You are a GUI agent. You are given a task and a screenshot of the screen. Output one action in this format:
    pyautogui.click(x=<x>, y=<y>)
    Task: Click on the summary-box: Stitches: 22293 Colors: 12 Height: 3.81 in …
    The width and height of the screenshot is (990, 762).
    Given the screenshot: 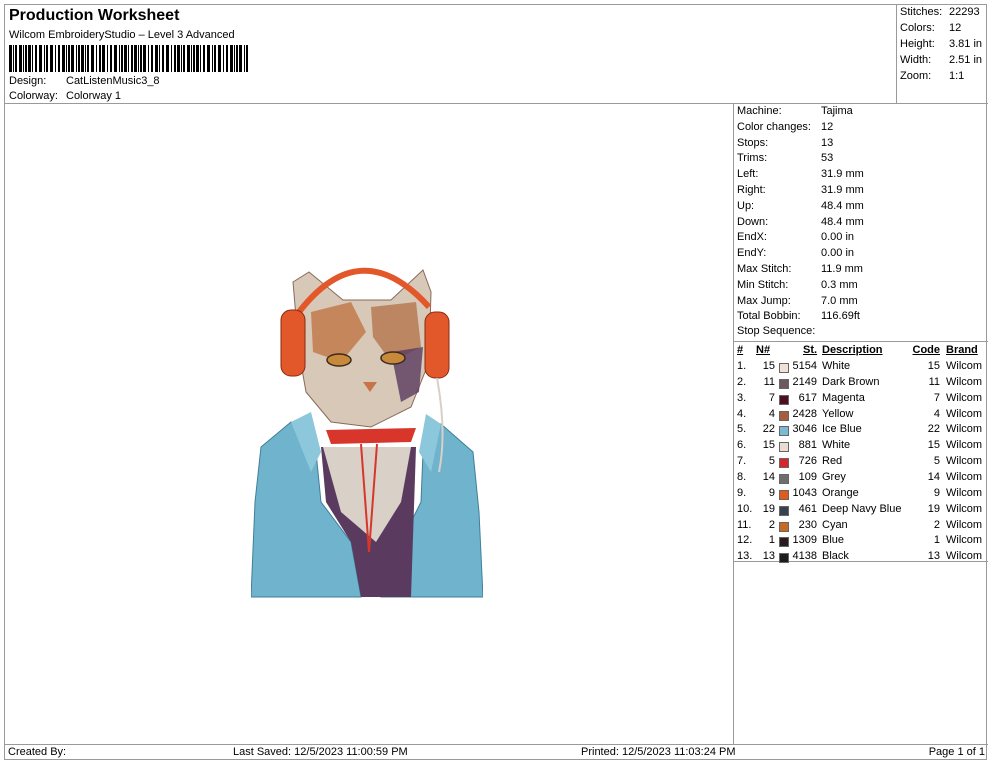 What is the action you would take?
    pyautogui.click(x=942, y=54)
    